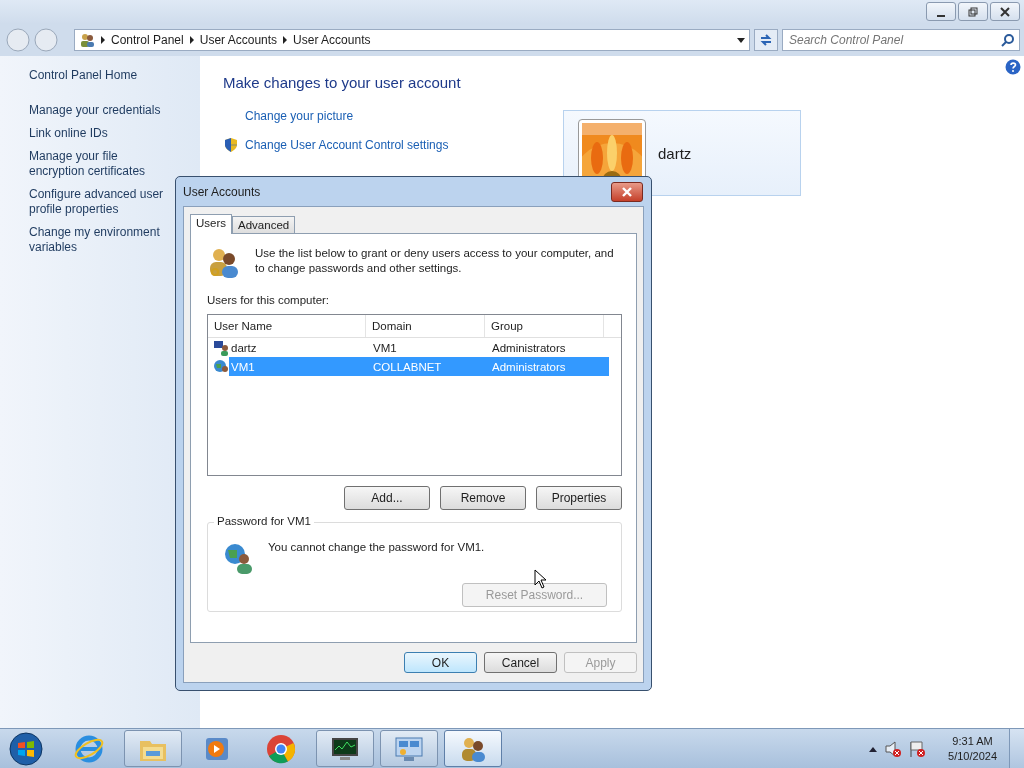  Describe the element at coordinates (221, 347) in the screenshot. I see `user-computer-icon` at that location.